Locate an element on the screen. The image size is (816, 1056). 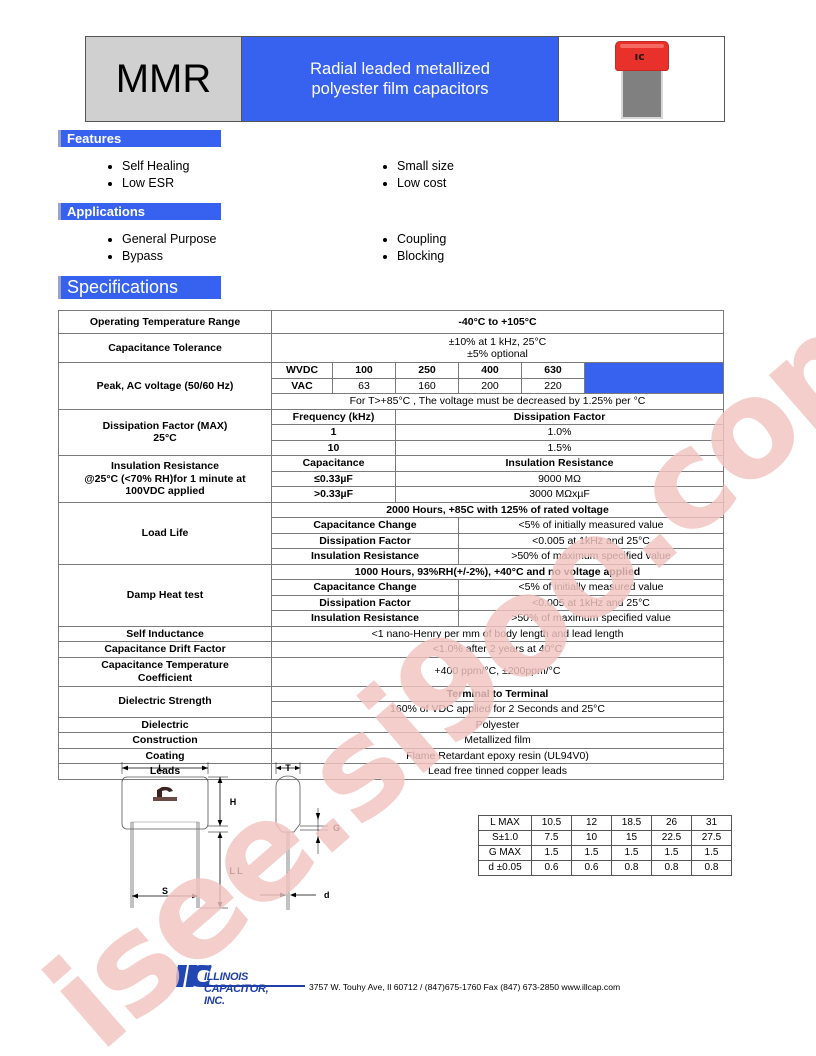
ir-col1-header: Capacitance is located at coordinates (333, 463).